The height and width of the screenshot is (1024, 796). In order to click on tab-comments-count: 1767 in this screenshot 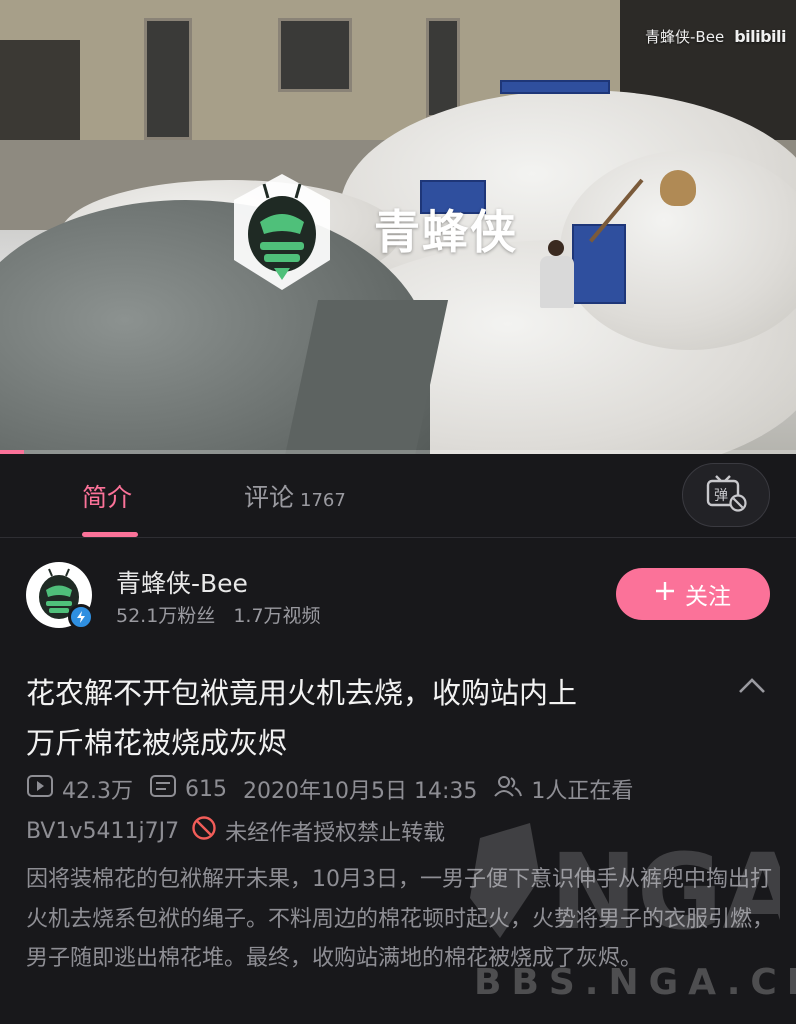, I will do `click(323, 500)`.